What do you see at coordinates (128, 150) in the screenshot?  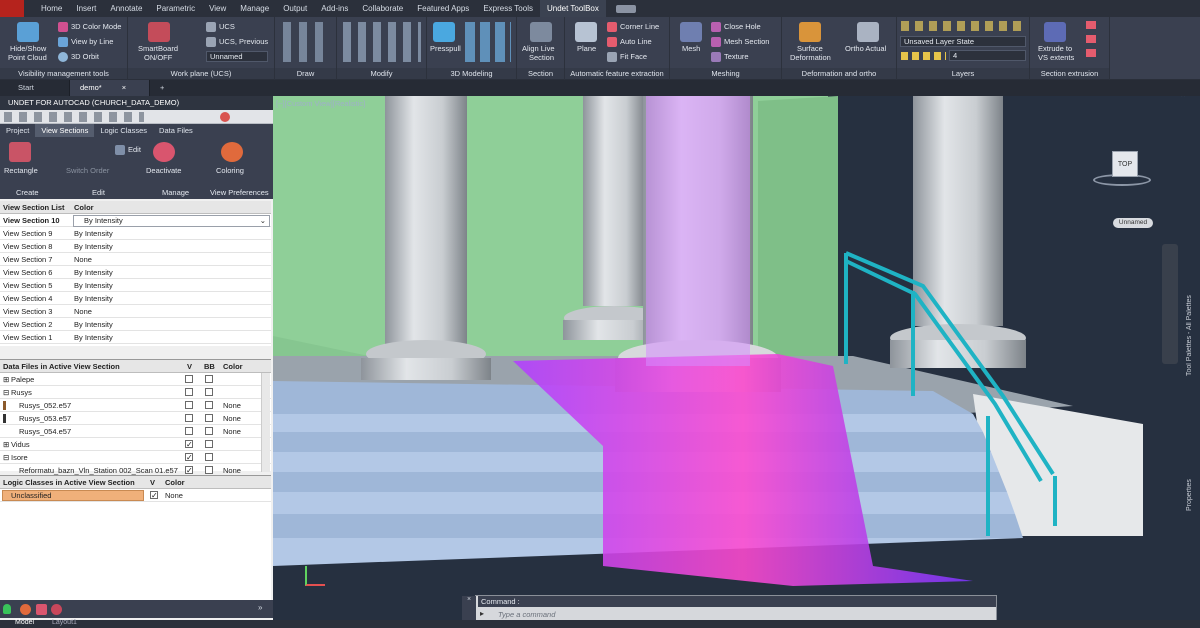 I see `edit-button: Edit` at bounding box center [128, 150].